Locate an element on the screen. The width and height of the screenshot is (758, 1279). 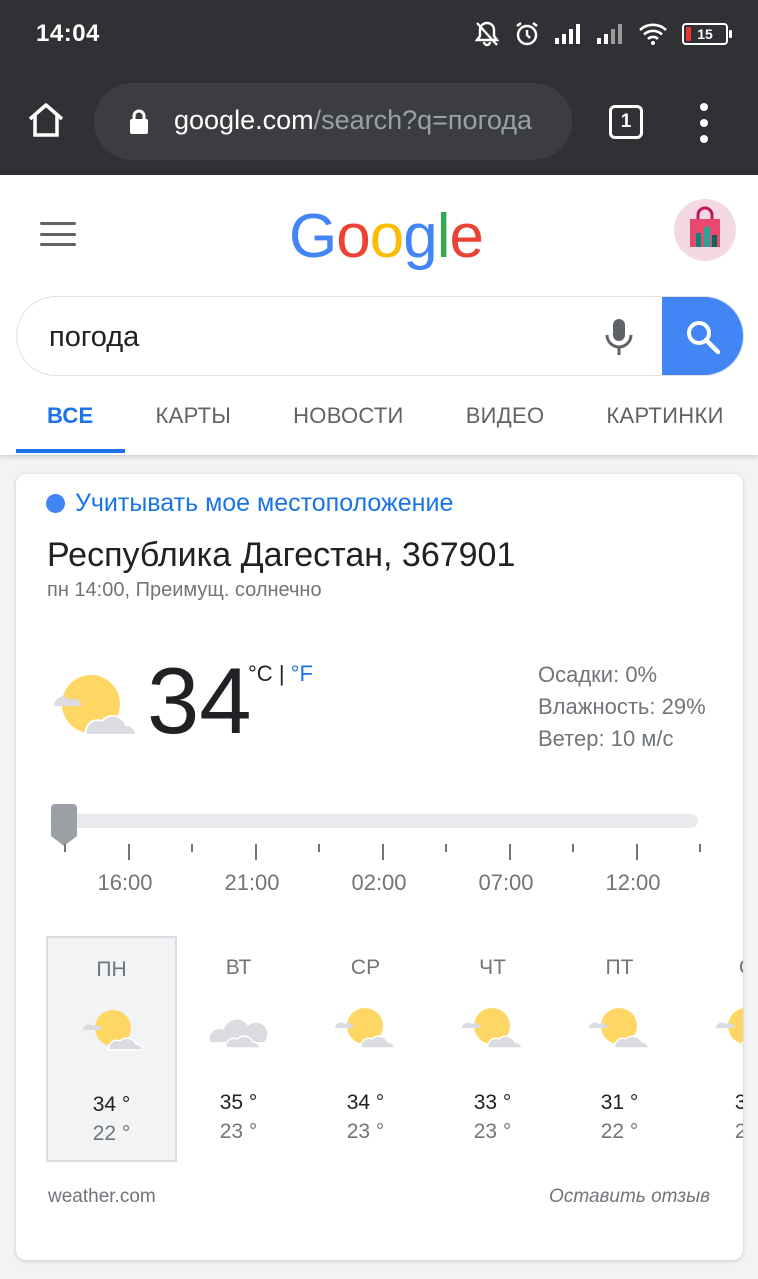
tab-all: ВСЕ is located at coordinates (70, 422).